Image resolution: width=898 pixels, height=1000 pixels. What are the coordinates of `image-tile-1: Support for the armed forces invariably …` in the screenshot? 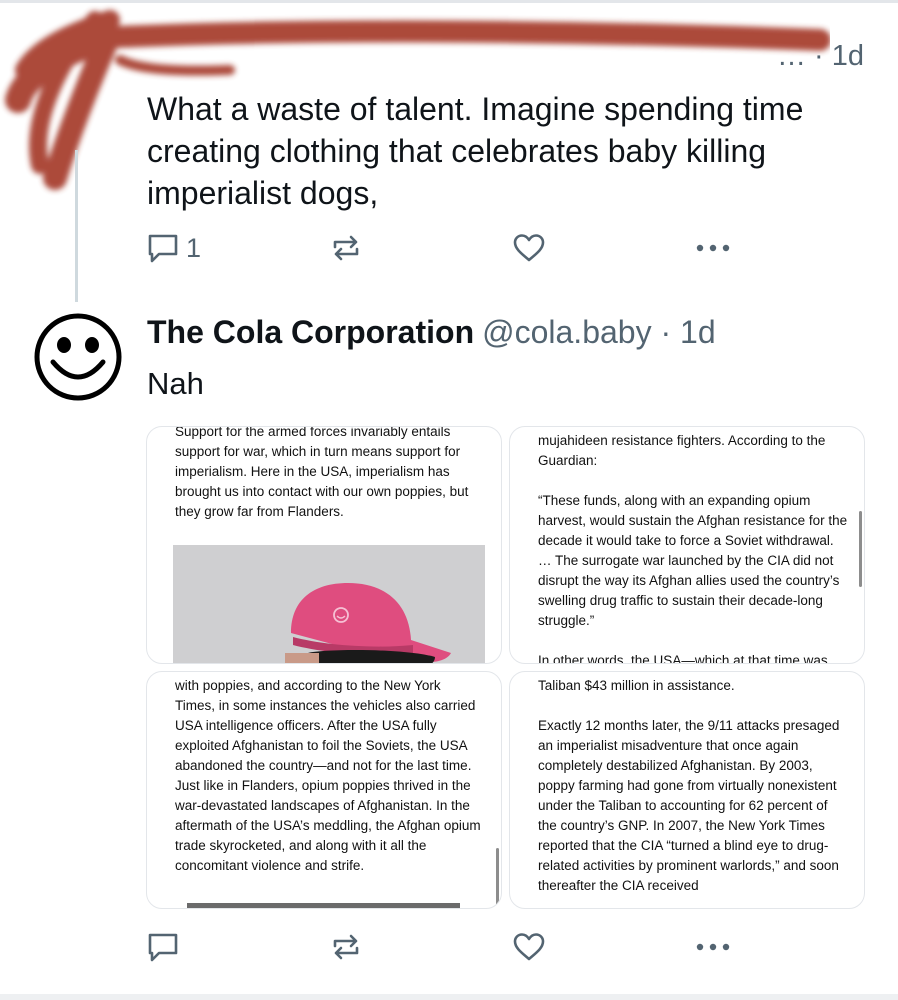 It's located at (324, 545).